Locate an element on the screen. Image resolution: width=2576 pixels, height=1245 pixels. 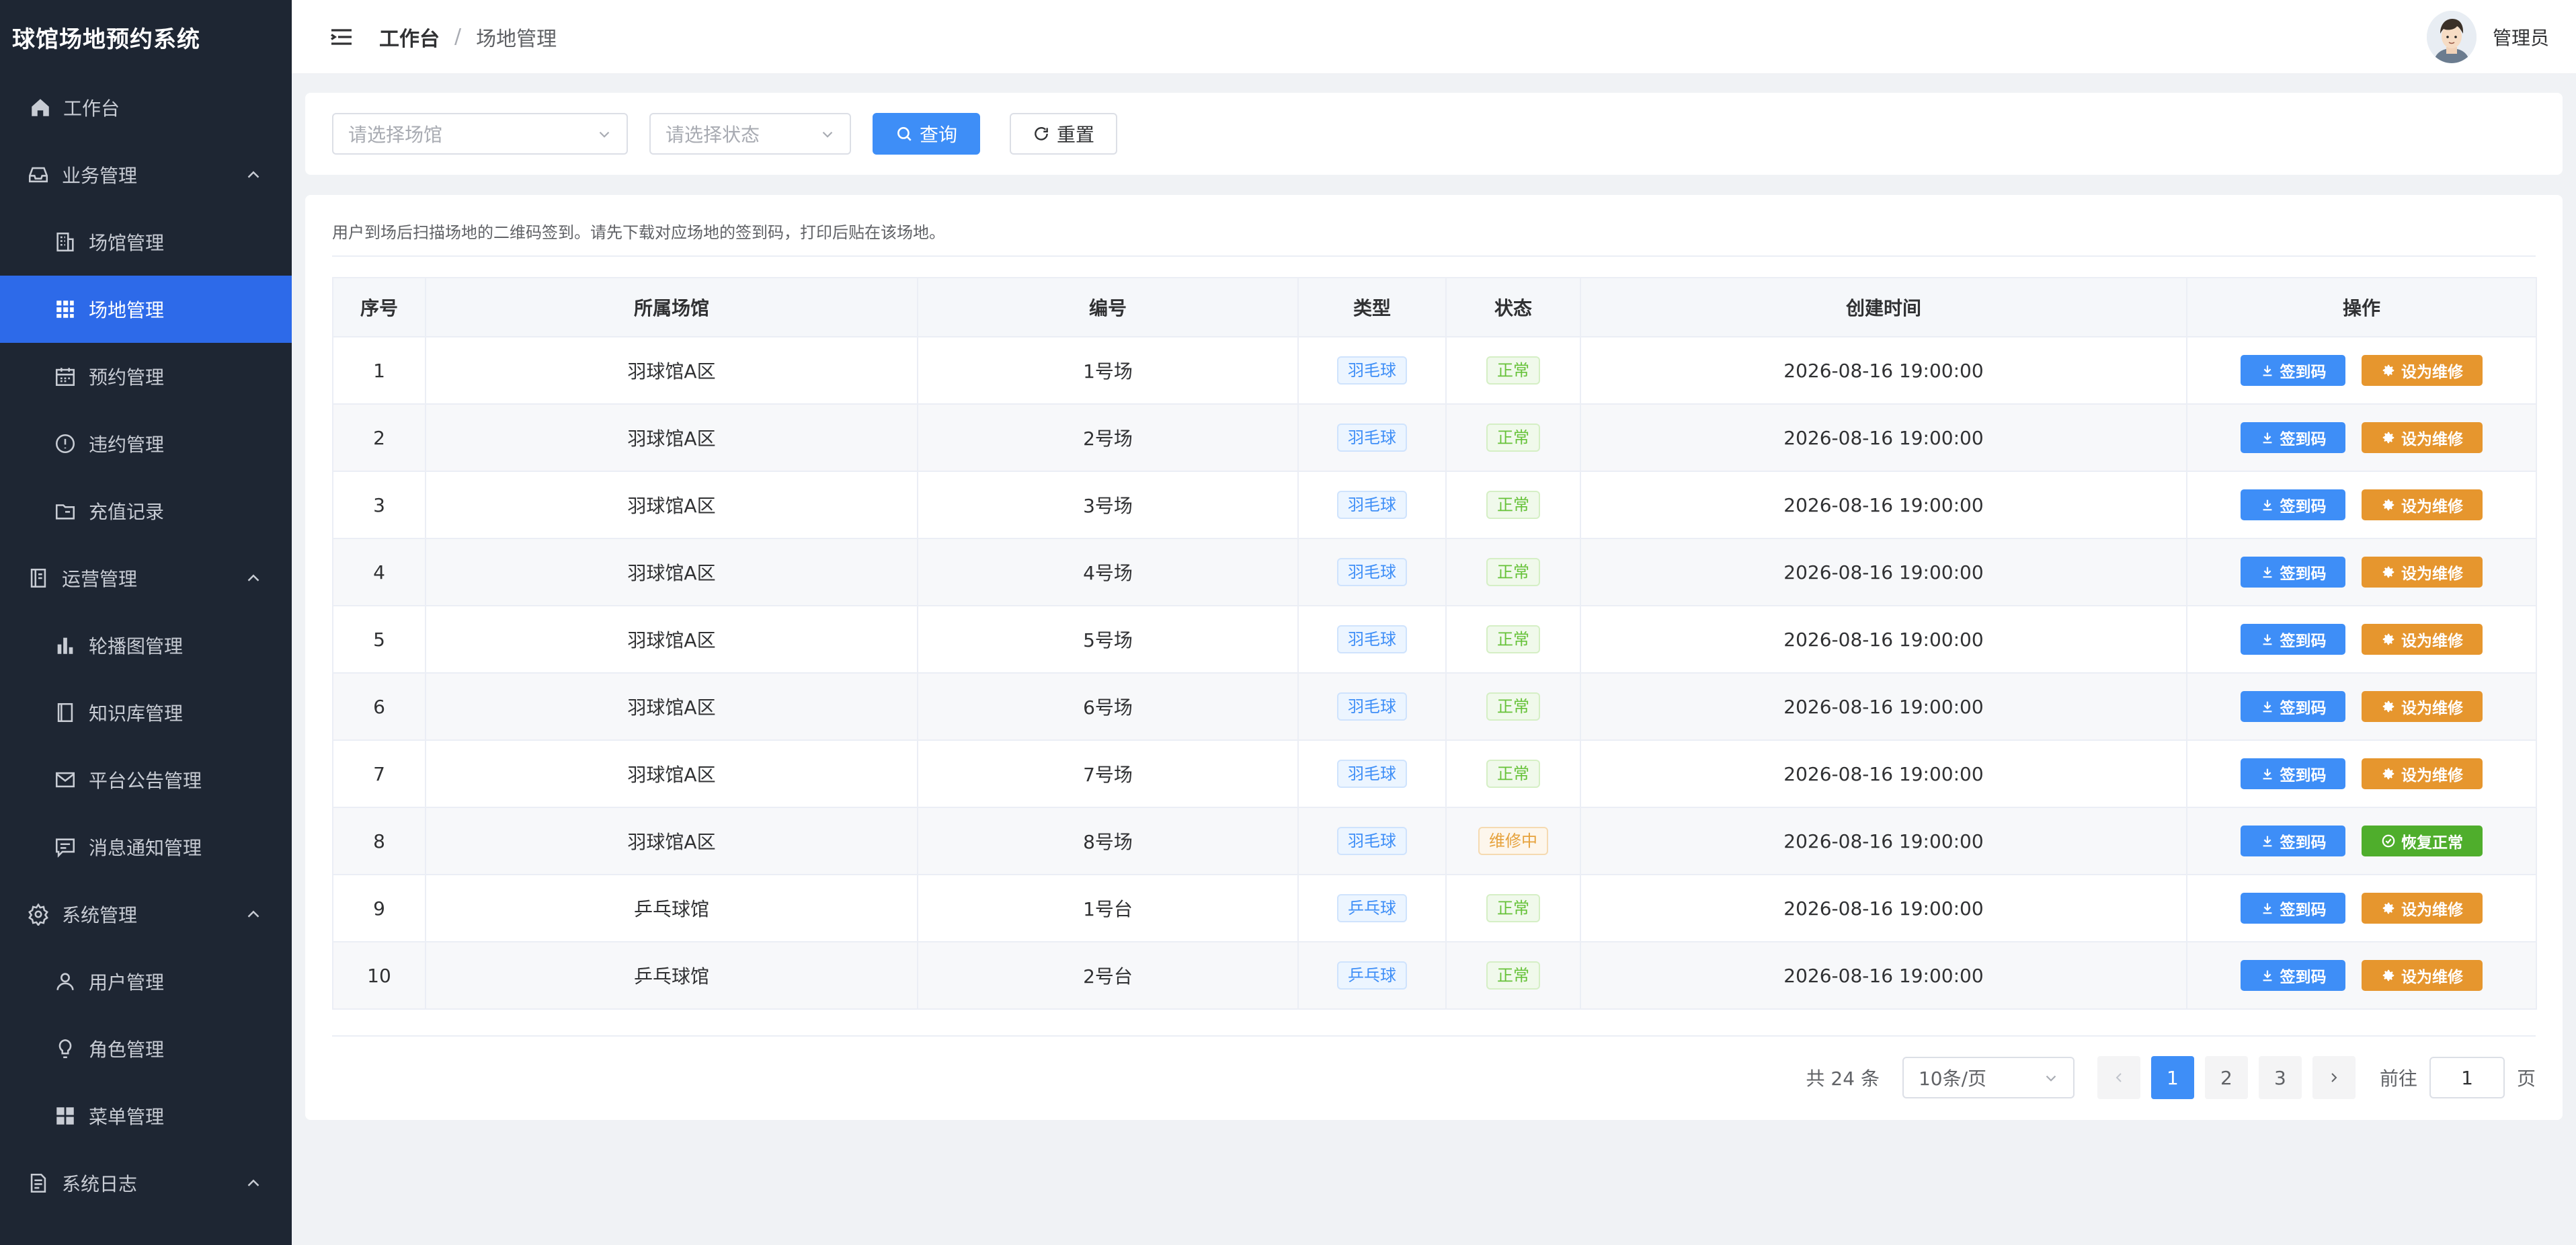
grid-icon is located at coordinates (65, 309).